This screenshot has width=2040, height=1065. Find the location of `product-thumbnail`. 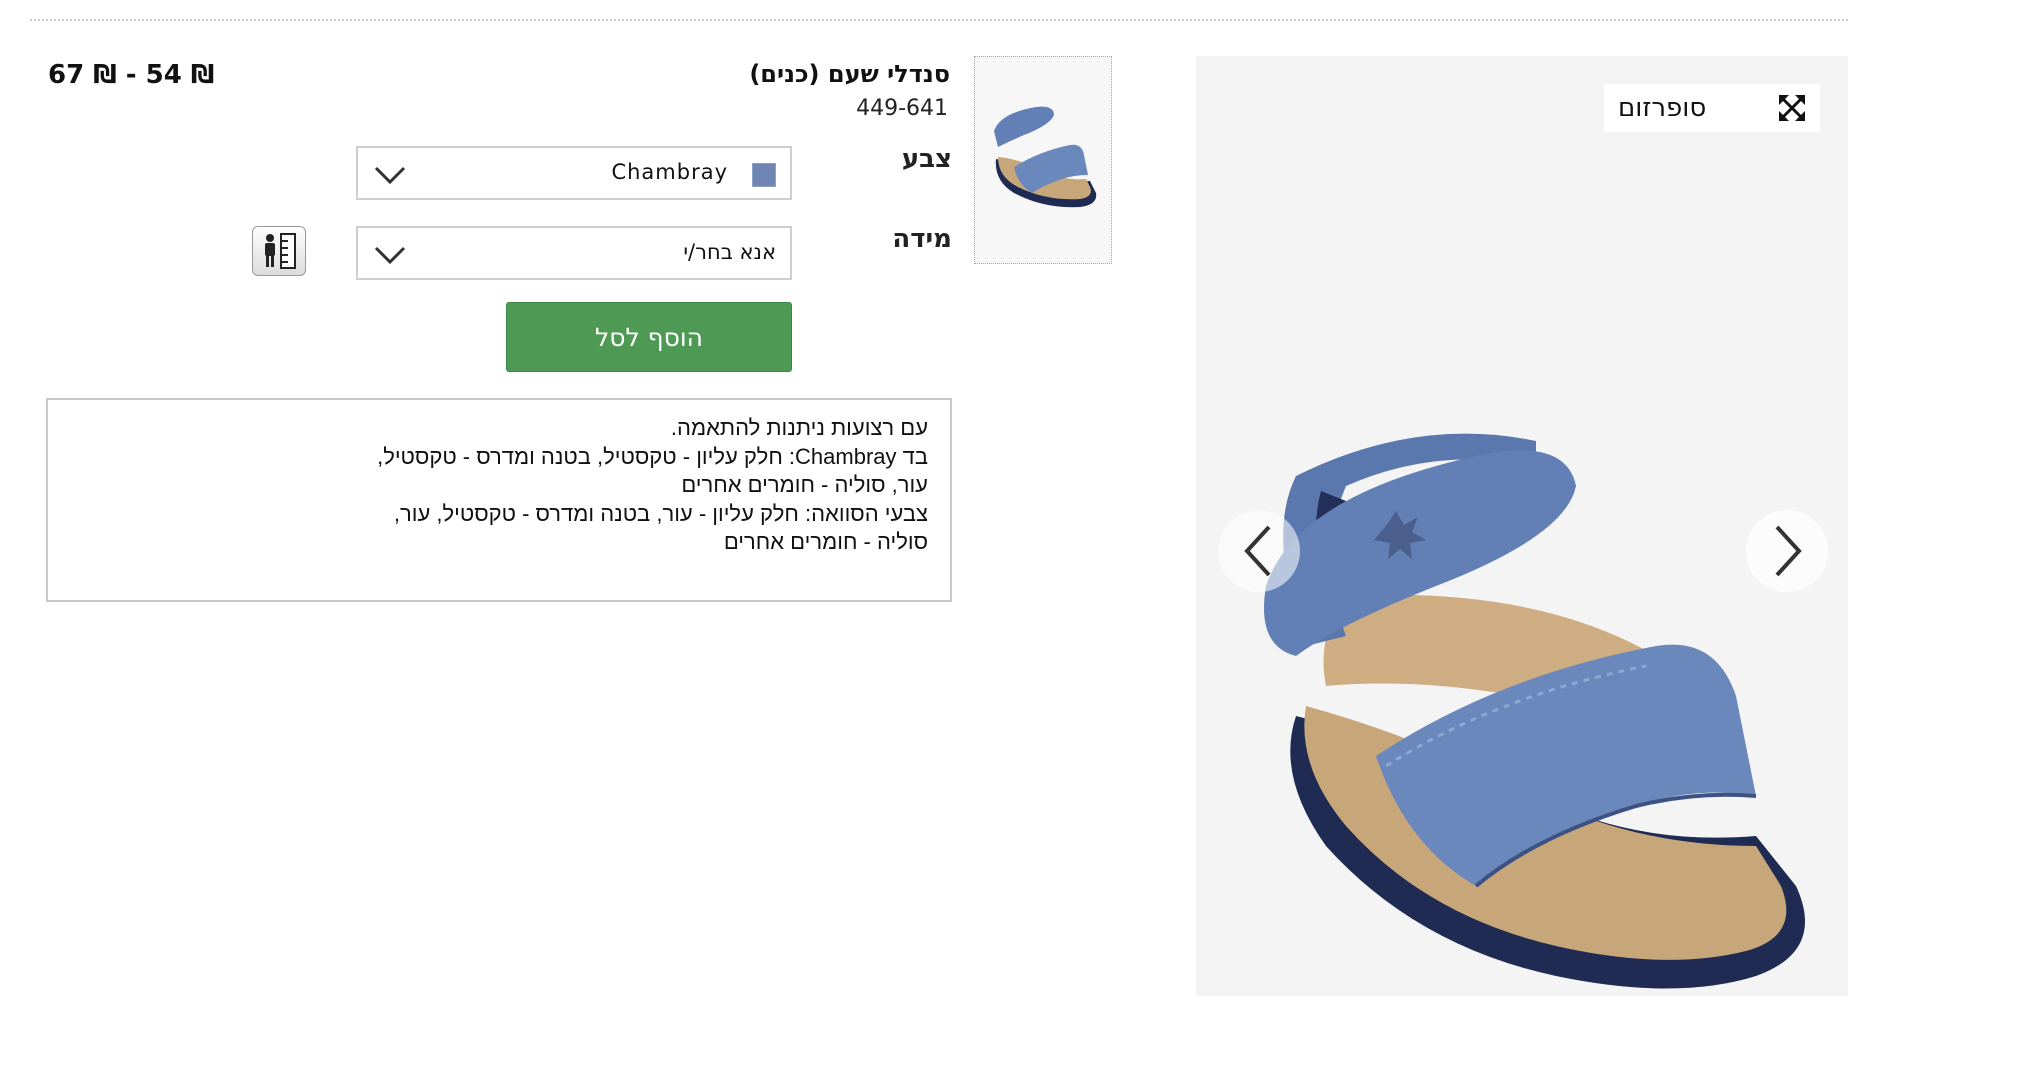

product-thumbnail is located at coordinates (1043, 160).